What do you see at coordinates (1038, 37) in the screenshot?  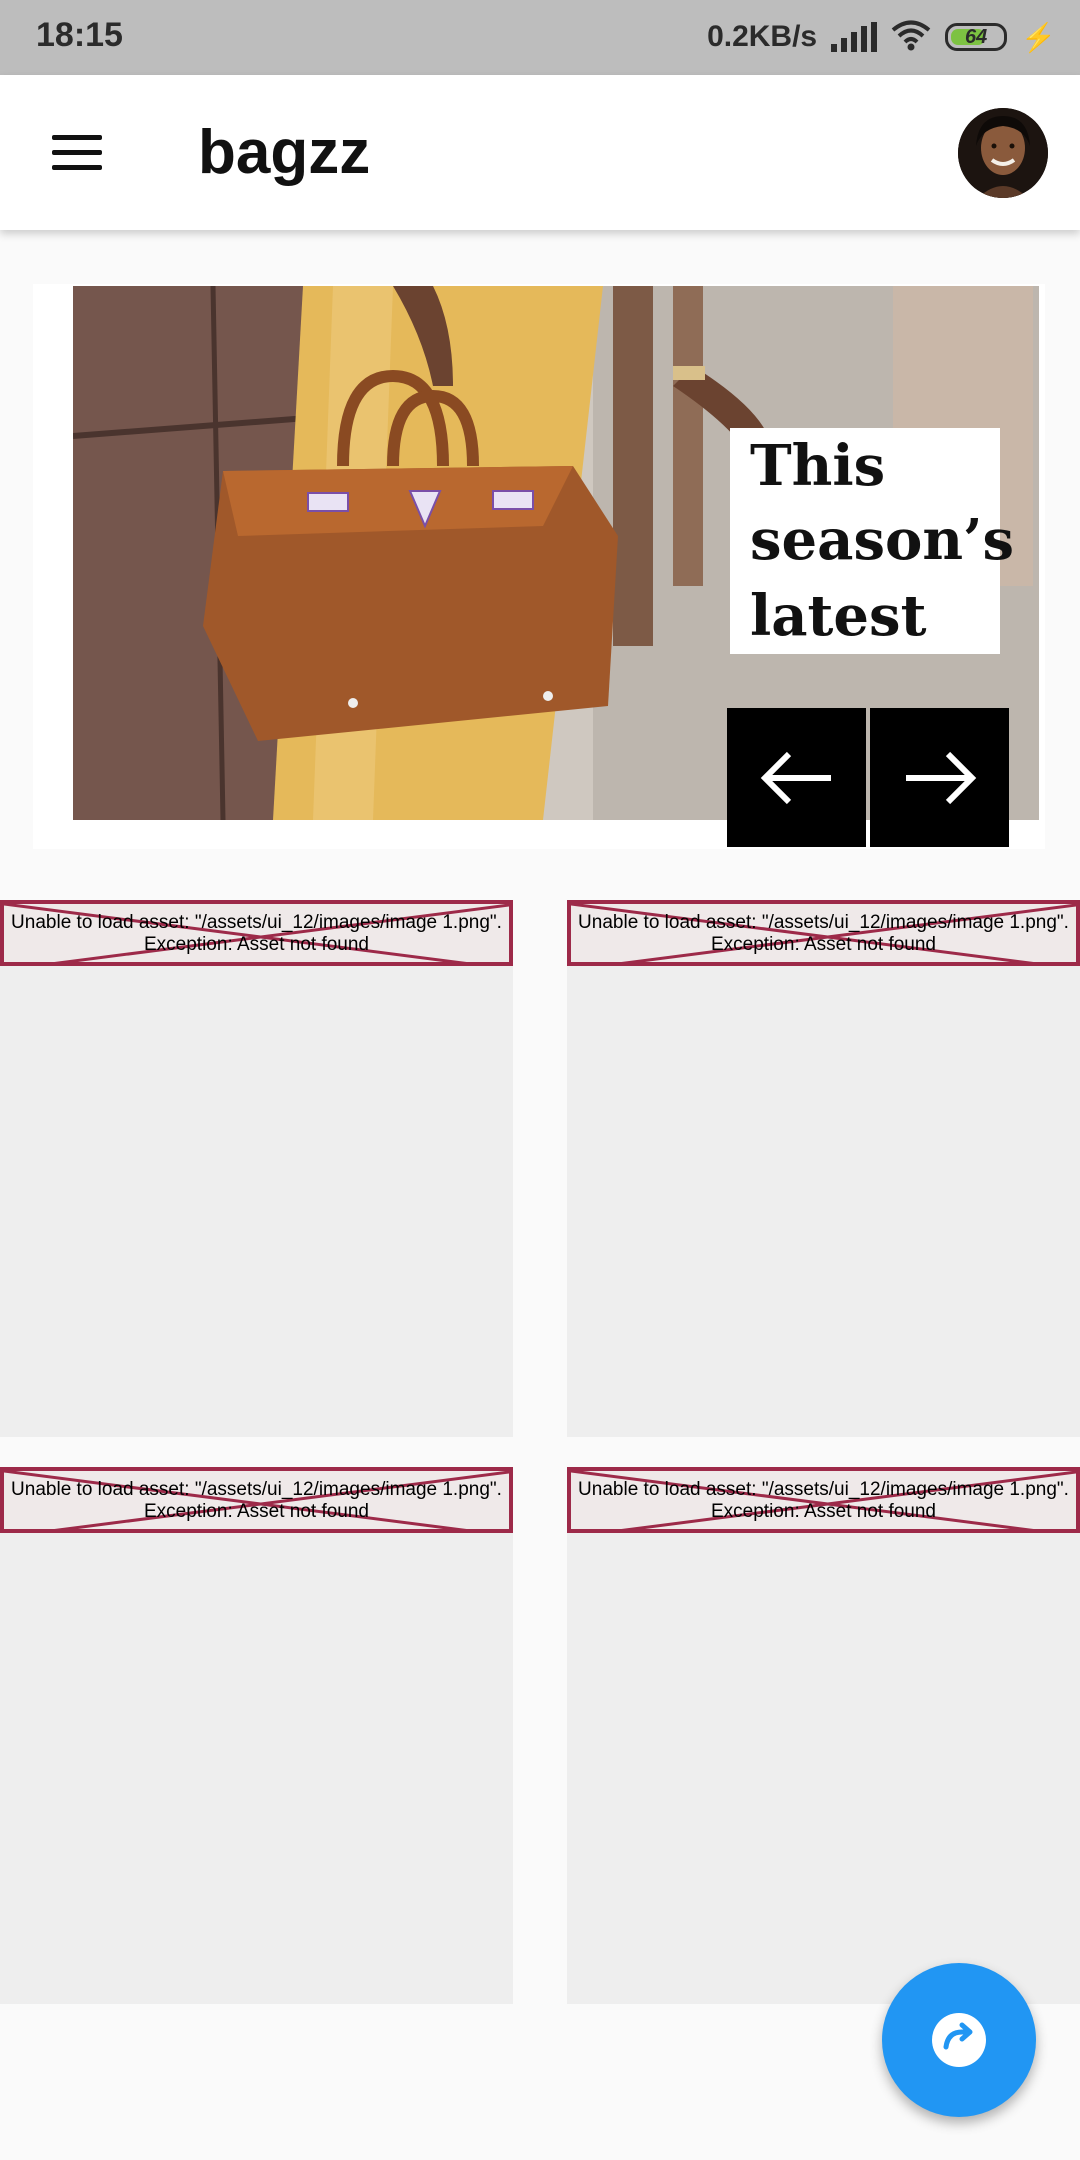 I see `charging-bolt-icon: ⚡` at bounding box center [1038, 37].